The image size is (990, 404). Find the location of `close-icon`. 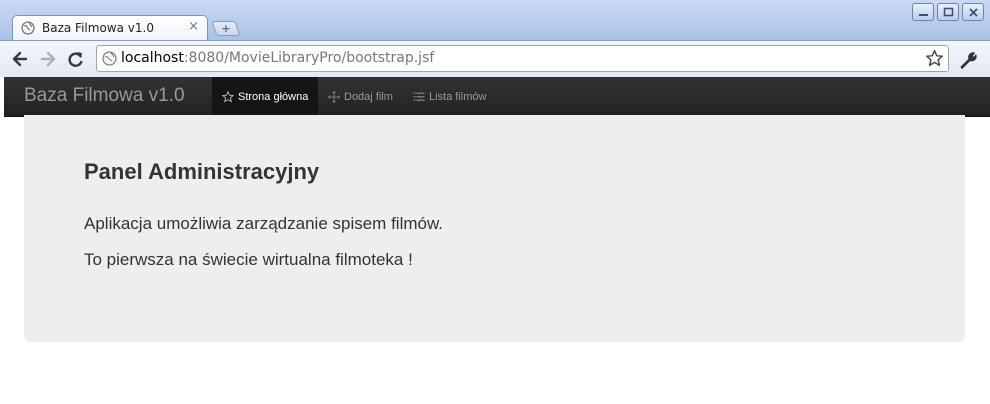

close-icon is located at coordinates (973, 12).